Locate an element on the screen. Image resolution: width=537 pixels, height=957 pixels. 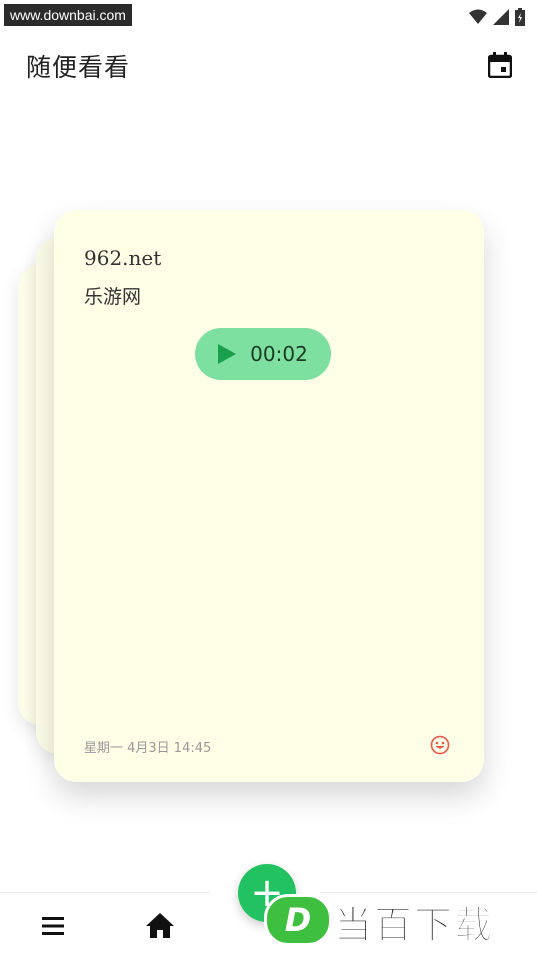
home-icon is located at coordinates (160, 925).